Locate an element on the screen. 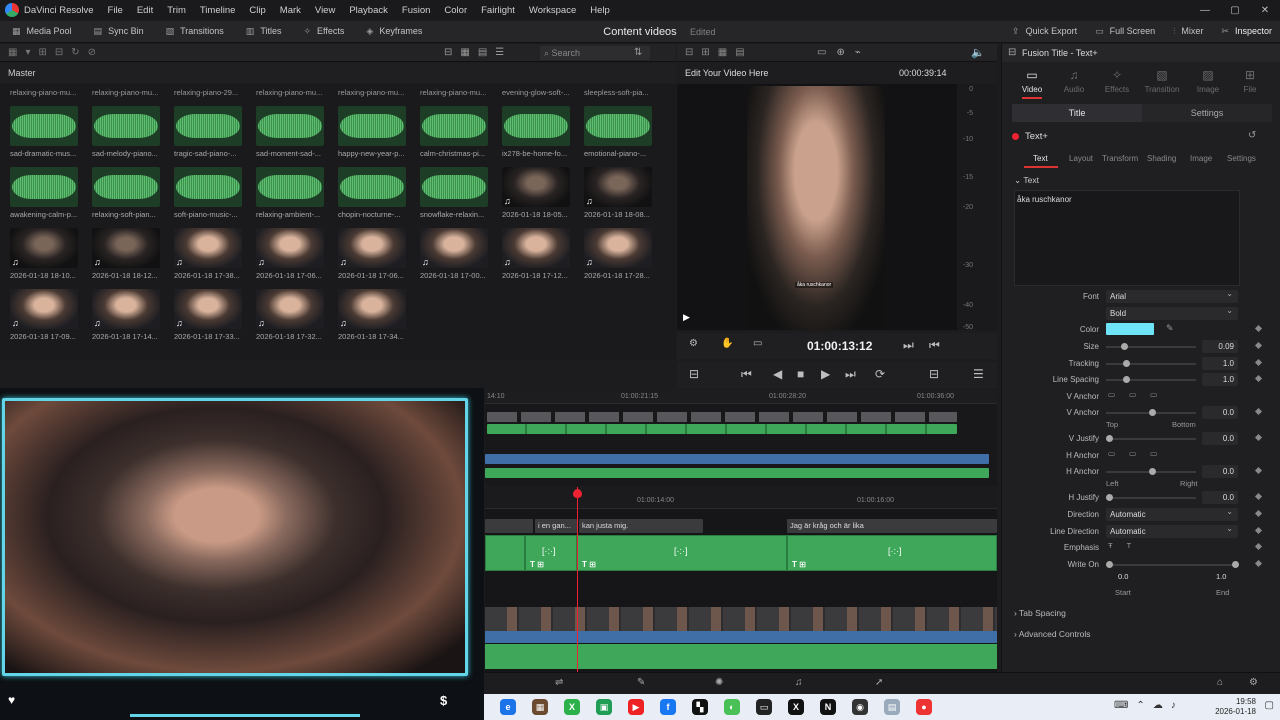 The image size is (1280, 720). titles-button: ▥ Titles is located at coordinates (264, 31).